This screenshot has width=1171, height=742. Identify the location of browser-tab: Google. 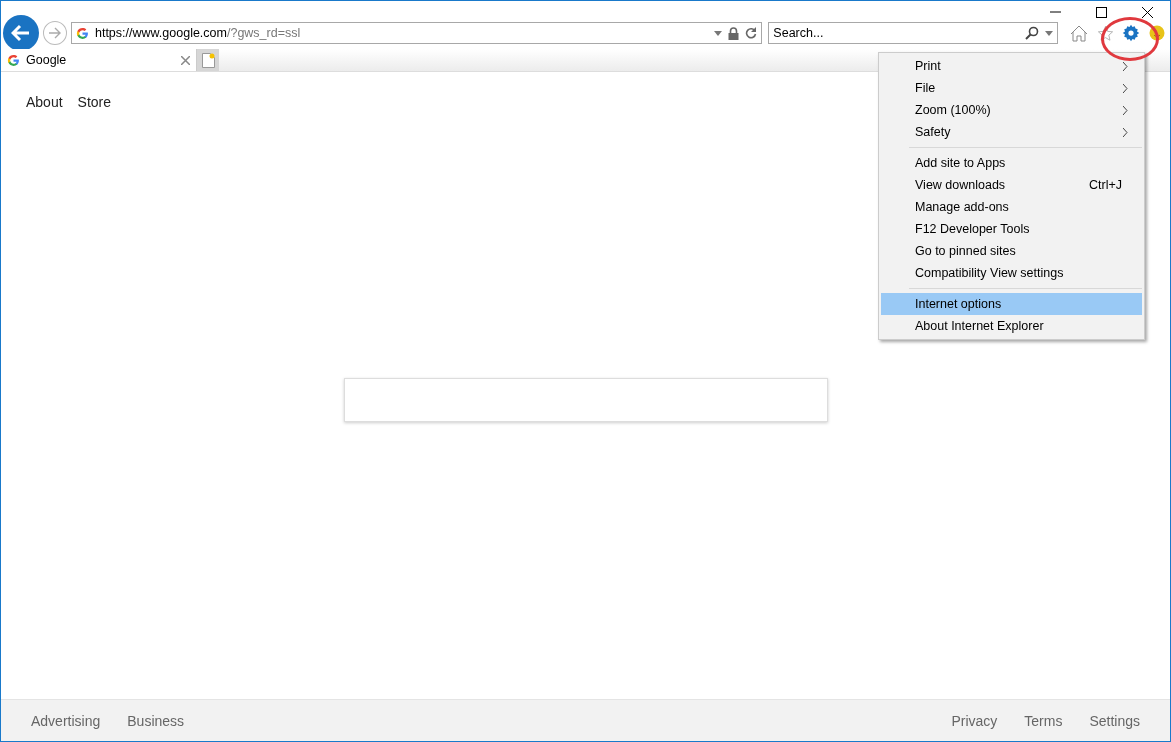
(99, 60).